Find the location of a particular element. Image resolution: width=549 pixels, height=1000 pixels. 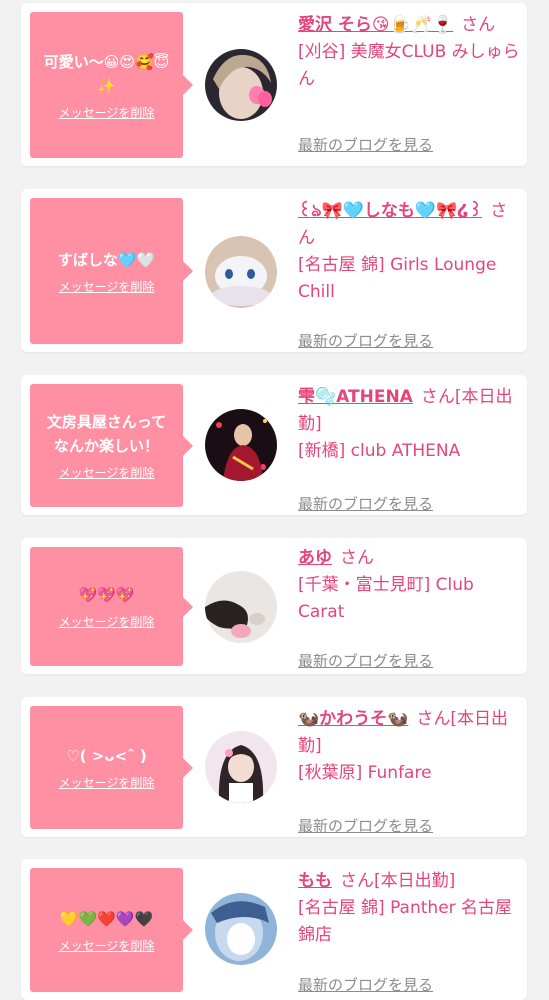

message-text: 💖💖💖 is located at coordinates (106, 595).